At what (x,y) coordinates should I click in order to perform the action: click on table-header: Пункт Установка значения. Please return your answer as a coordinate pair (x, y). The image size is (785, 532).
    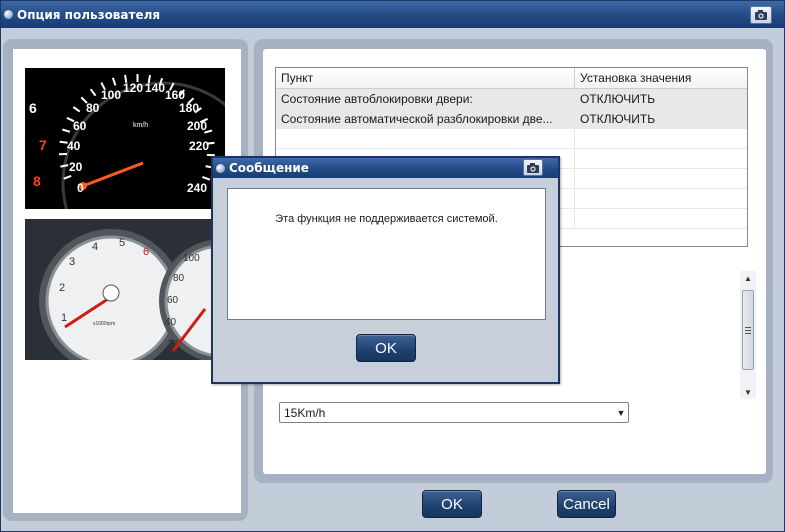
    Looking at the image, I should click on (511, 78).